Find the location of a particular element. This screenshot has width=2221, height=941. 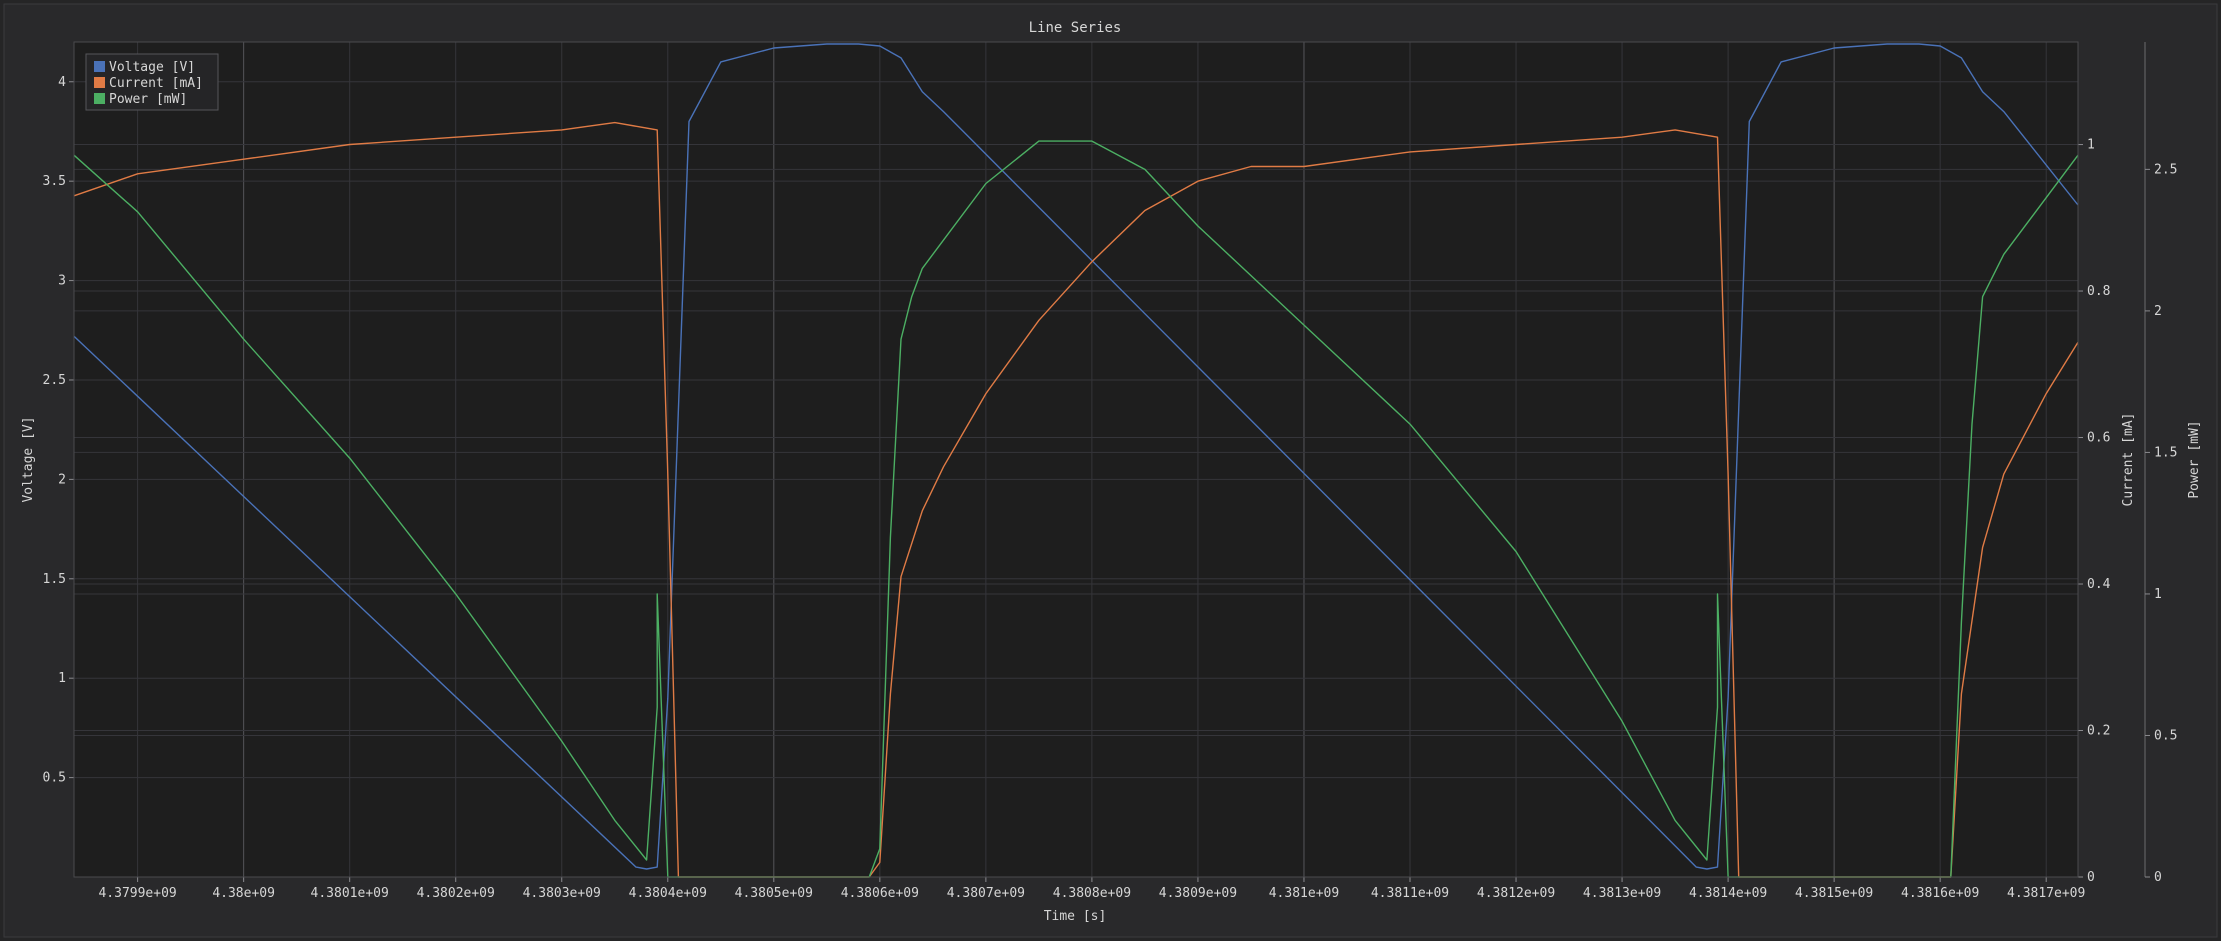

legend-label: Voltage [V] is located at coordinates (152, 67).